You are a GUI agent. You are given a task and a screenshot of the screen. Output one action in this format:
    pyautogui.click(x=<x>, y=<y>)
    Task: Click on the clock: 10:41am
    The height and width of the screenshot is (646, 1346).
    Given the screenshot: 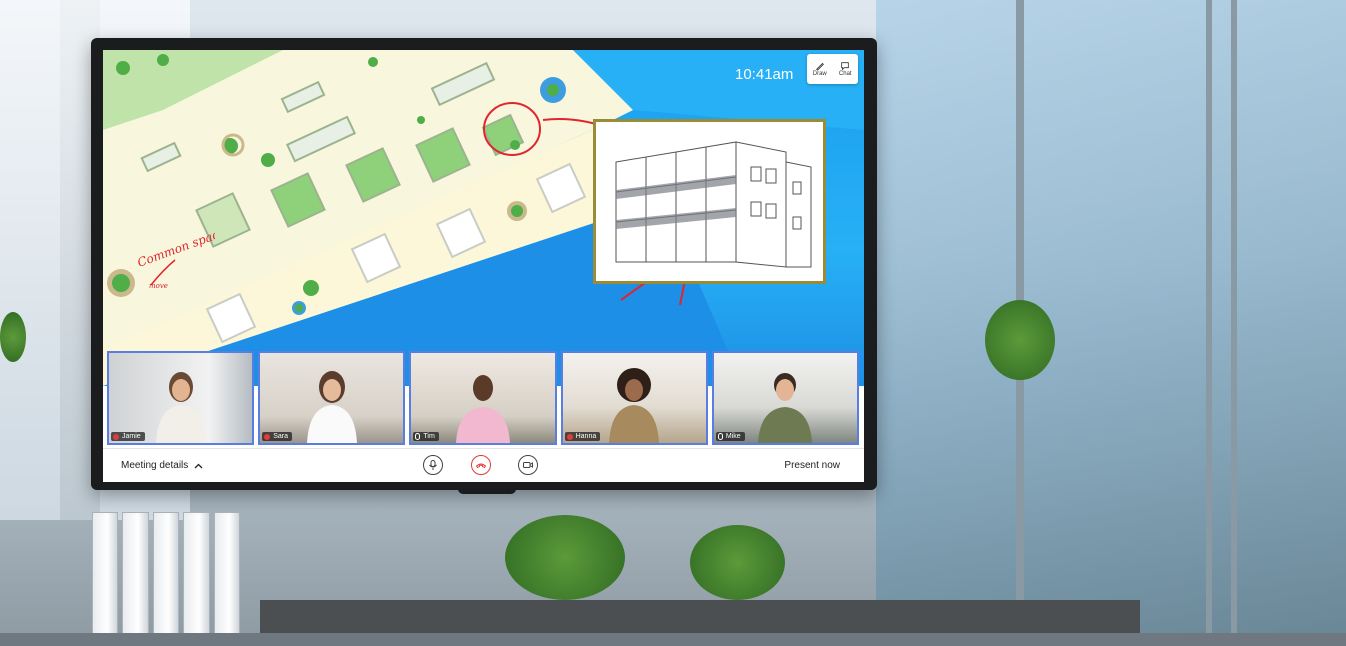 What is the action you would take?
    pyautogui.click(x=764, y=74)
    